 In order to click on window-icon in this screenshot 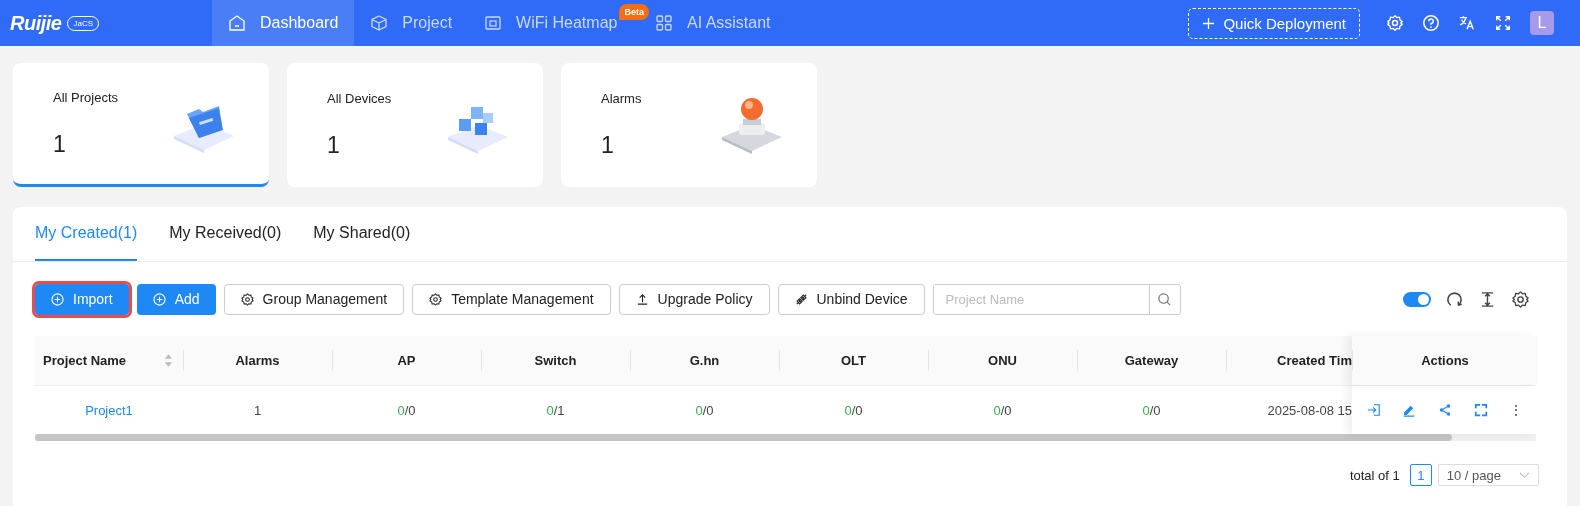, I will do `click(493, 23)`.